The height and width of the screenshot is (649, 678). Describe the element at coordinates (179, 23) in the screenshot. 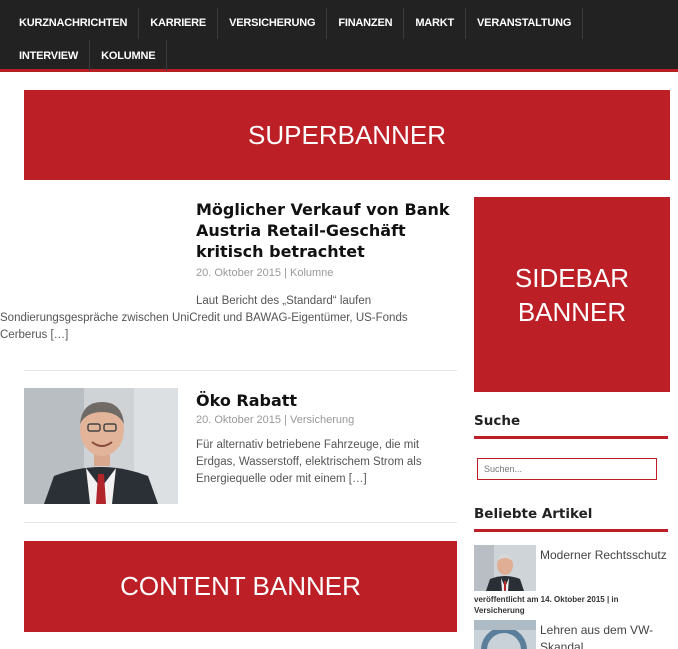

I see `nav-item-karriere: KARRIERE` at that location.